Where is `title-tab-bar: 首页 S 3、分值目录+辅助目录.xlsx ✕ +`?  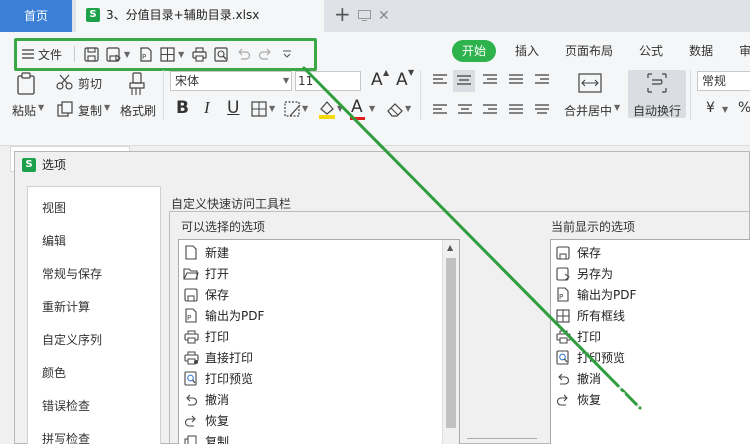
title-tab-bar: 首页 S 3、分值目录+辅助目录.xlsx ✕ + is located at coordinates (375, 16).